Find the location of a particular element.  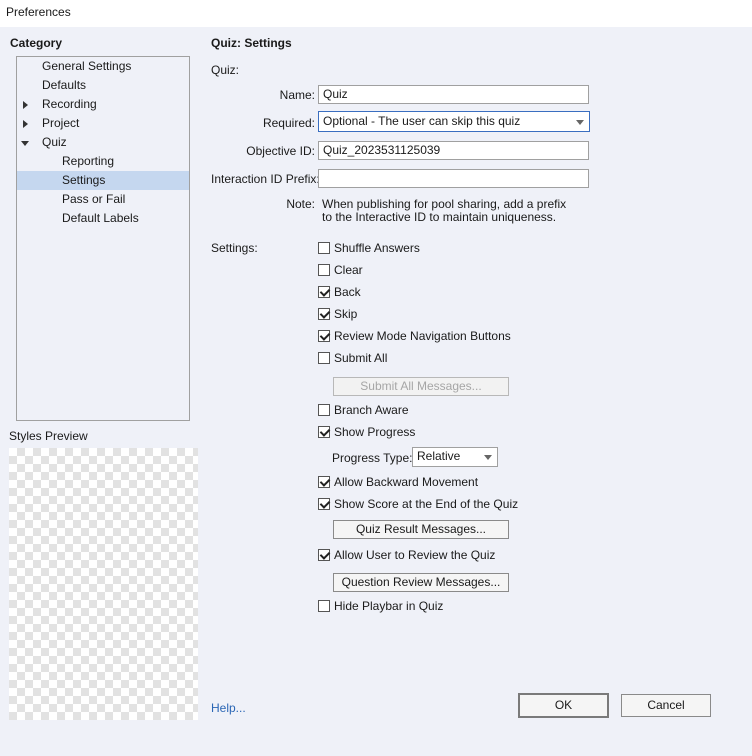

submit-all-checkbox is located at coordinates (324, 358).